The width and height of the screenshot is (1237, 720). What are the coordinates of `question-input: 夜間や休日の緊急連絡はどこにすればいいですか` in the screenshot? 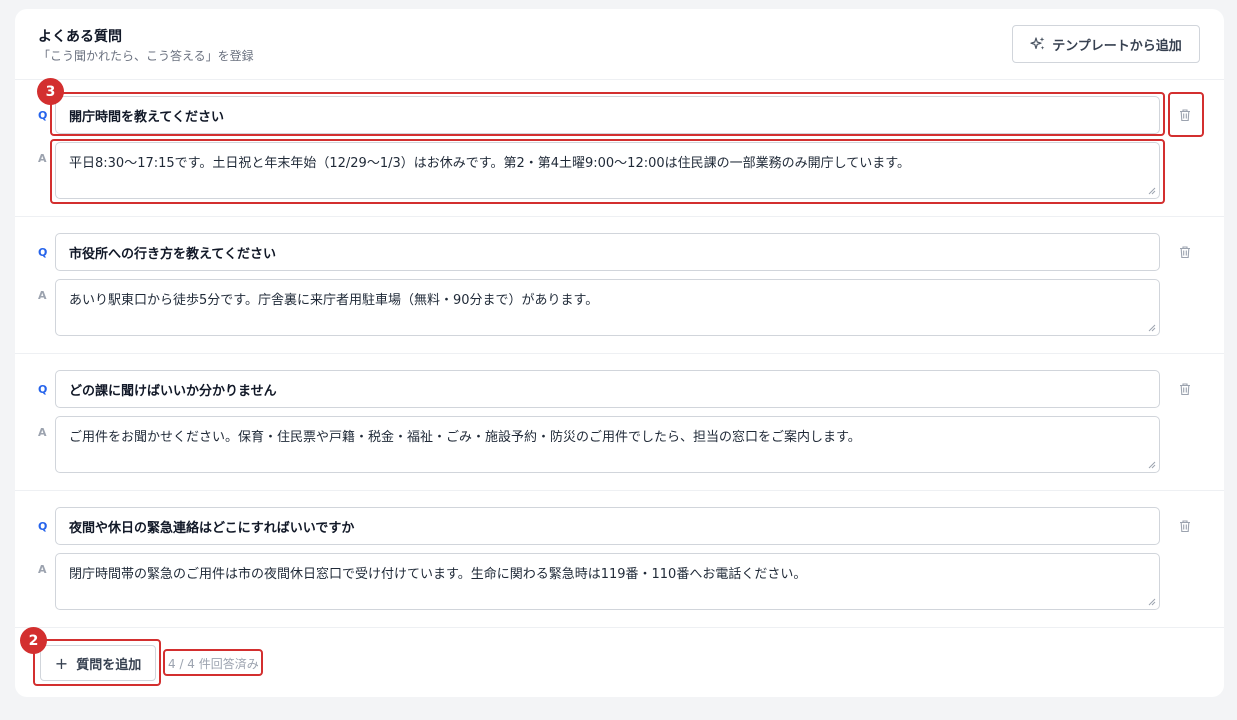 It's located at (607, 526).